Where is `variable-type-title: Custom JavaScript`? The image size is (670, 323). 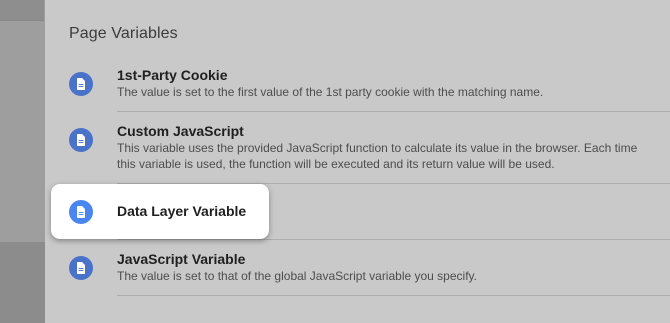
variable-type-title: Custom JavaScript is located at coordinates (180, 131).